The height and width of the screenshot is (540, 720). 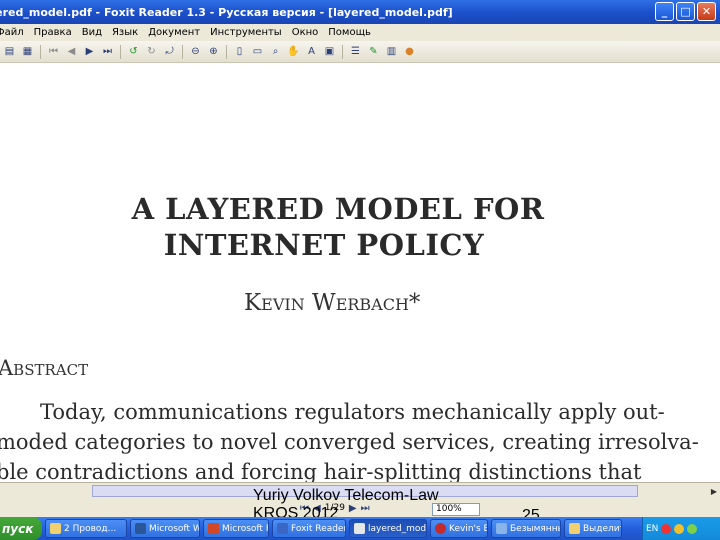 What do you see at coordinates (151, 51) in the screenshot?
I see `go-forward-icon: ↻` at bounding box center [151, 51].